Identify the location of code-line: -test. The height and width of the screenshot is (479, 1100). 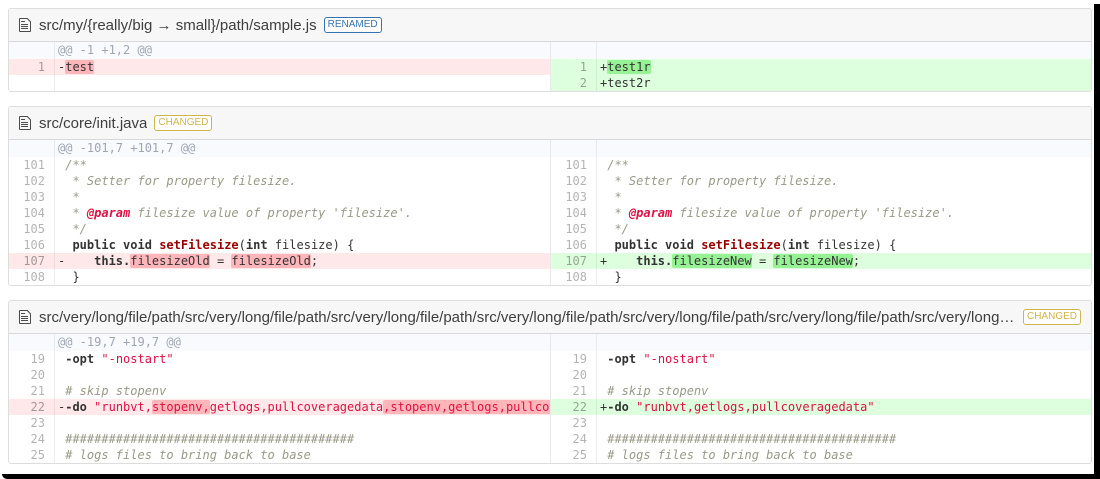
(302, 67).